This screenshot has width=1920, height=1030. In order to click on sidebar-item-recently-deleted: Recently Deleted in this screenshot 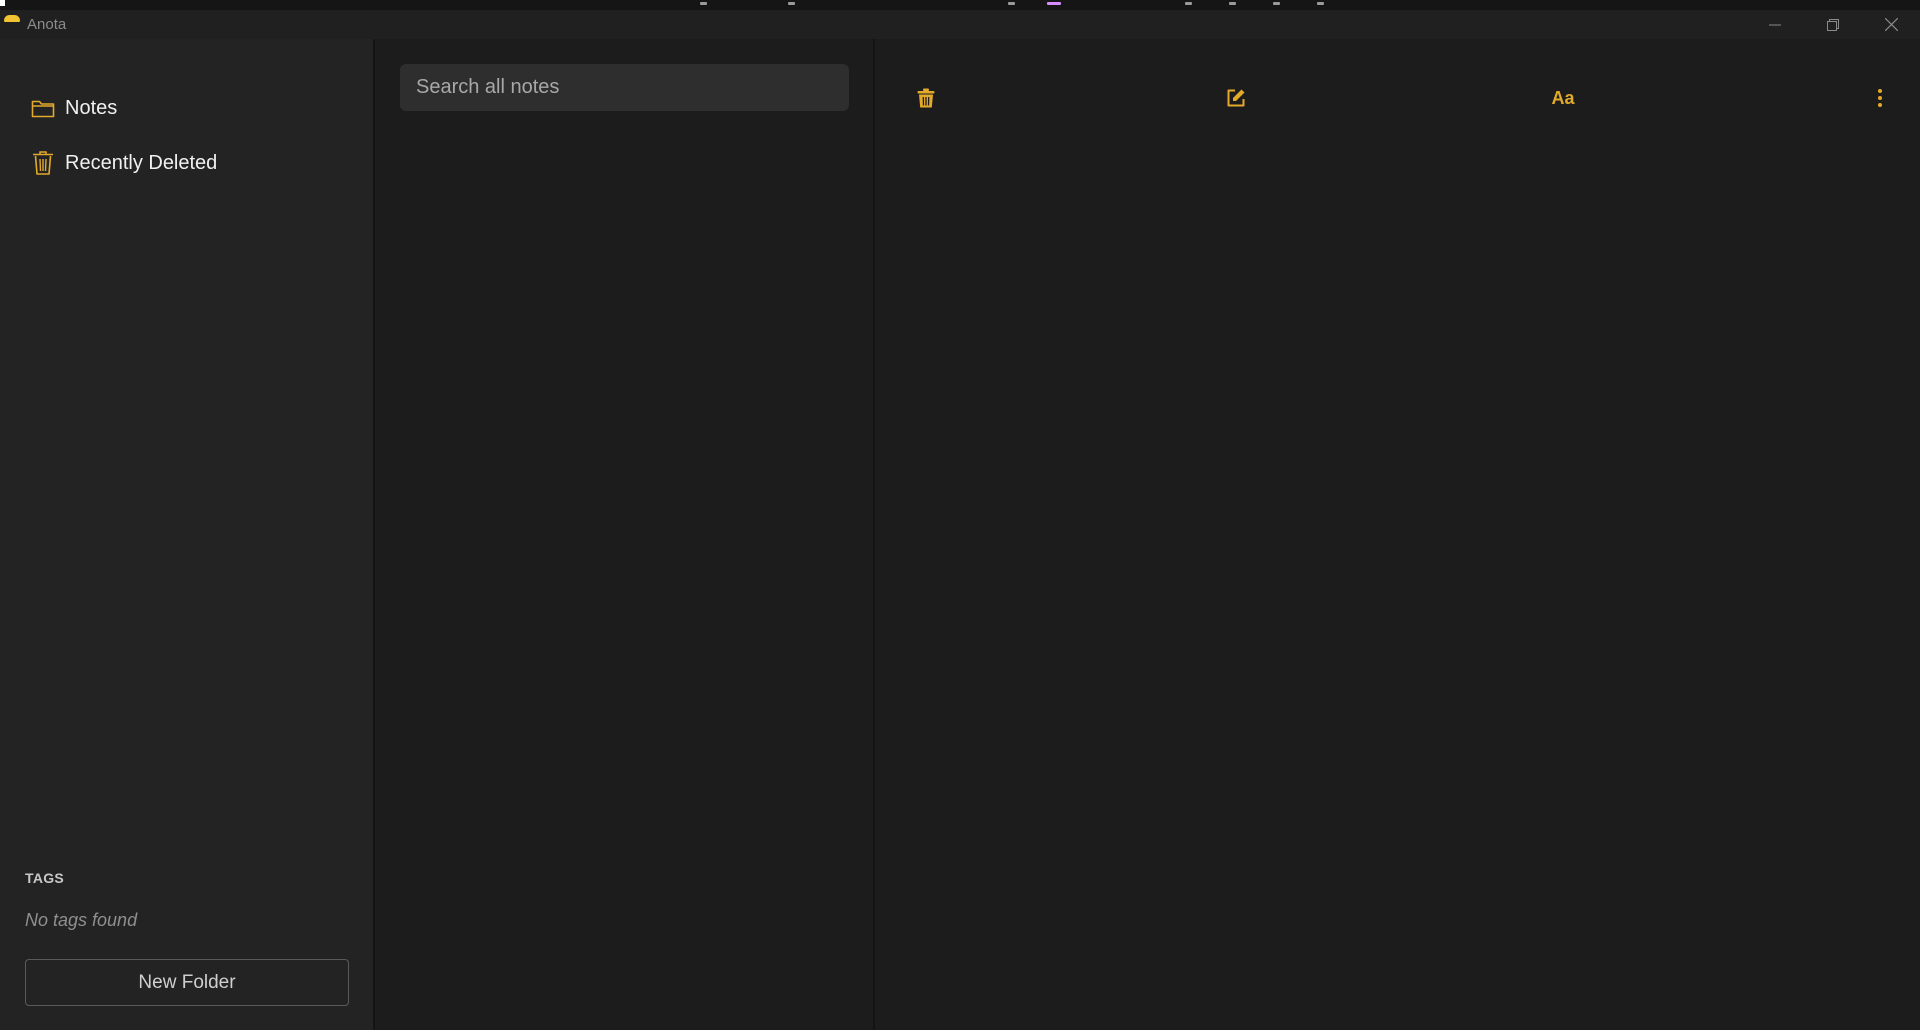, I will do `click(123, 163)`.